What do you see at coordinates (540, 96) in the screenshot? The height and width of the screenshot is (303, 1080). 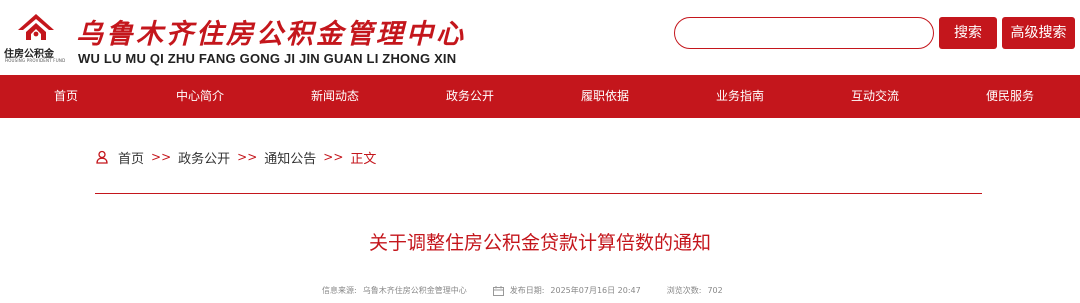 I see `main-nav: 首页 中心简介 新闻动态 政务公开 履职依据 业务指南 互动交流 便民服务` at bounding box center [540, 96].